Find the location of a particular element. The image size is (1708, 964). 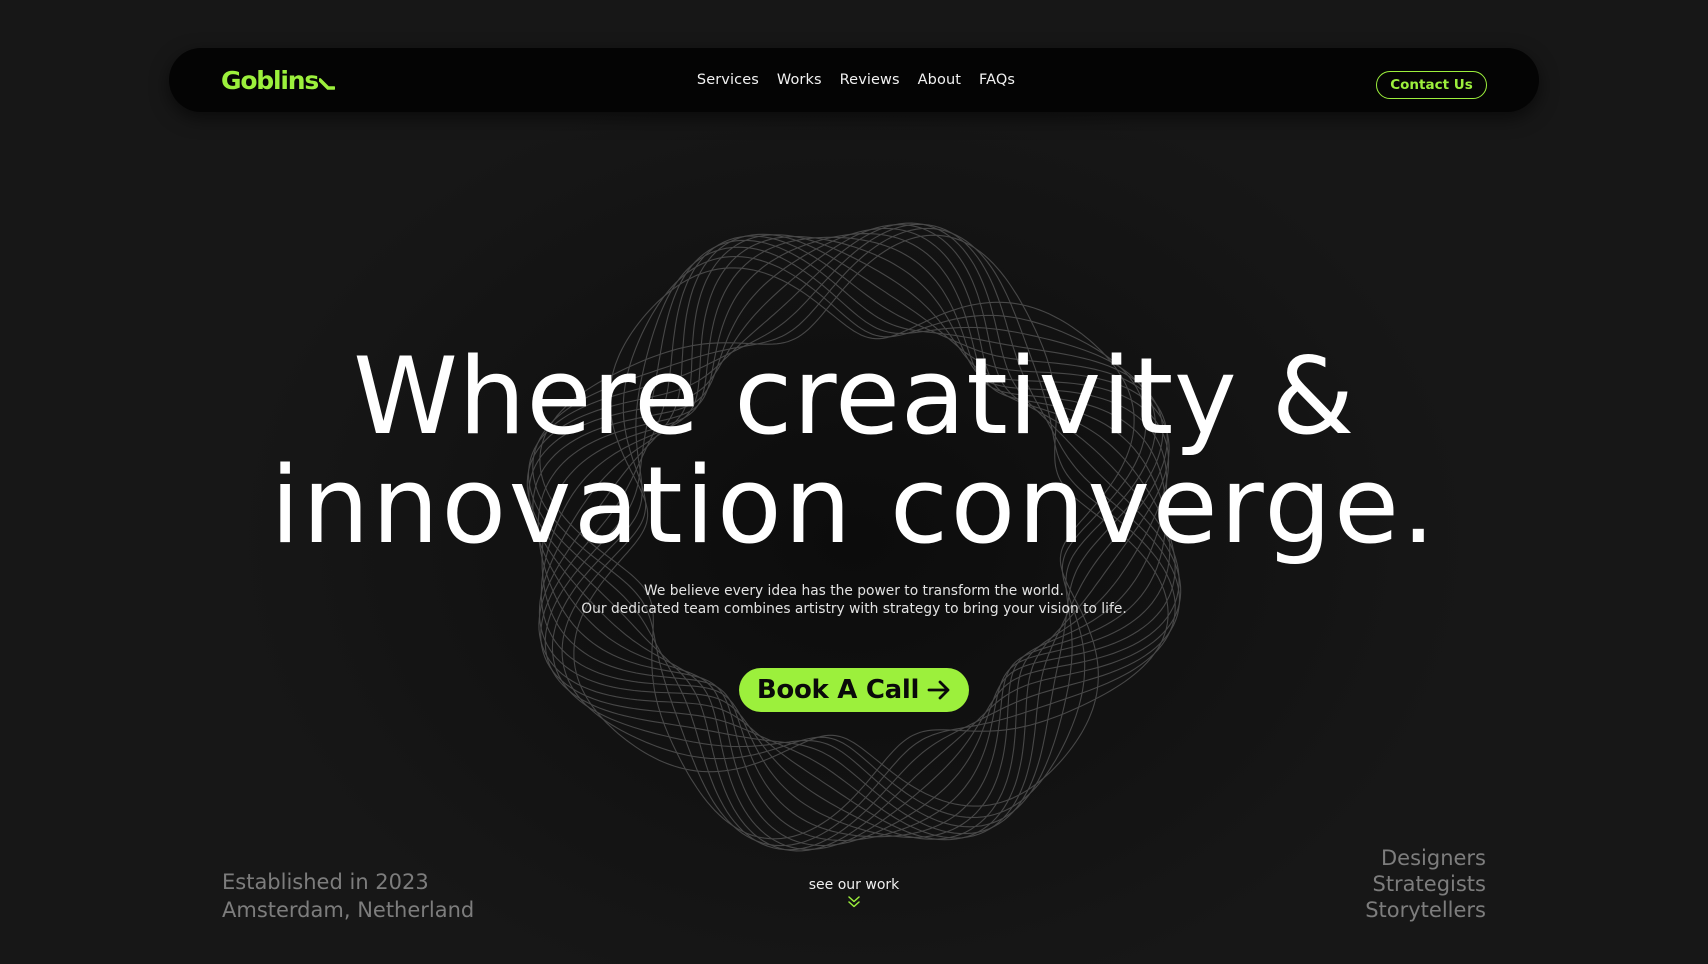

role-item: Strategists is located at coordinates (1429, 884).